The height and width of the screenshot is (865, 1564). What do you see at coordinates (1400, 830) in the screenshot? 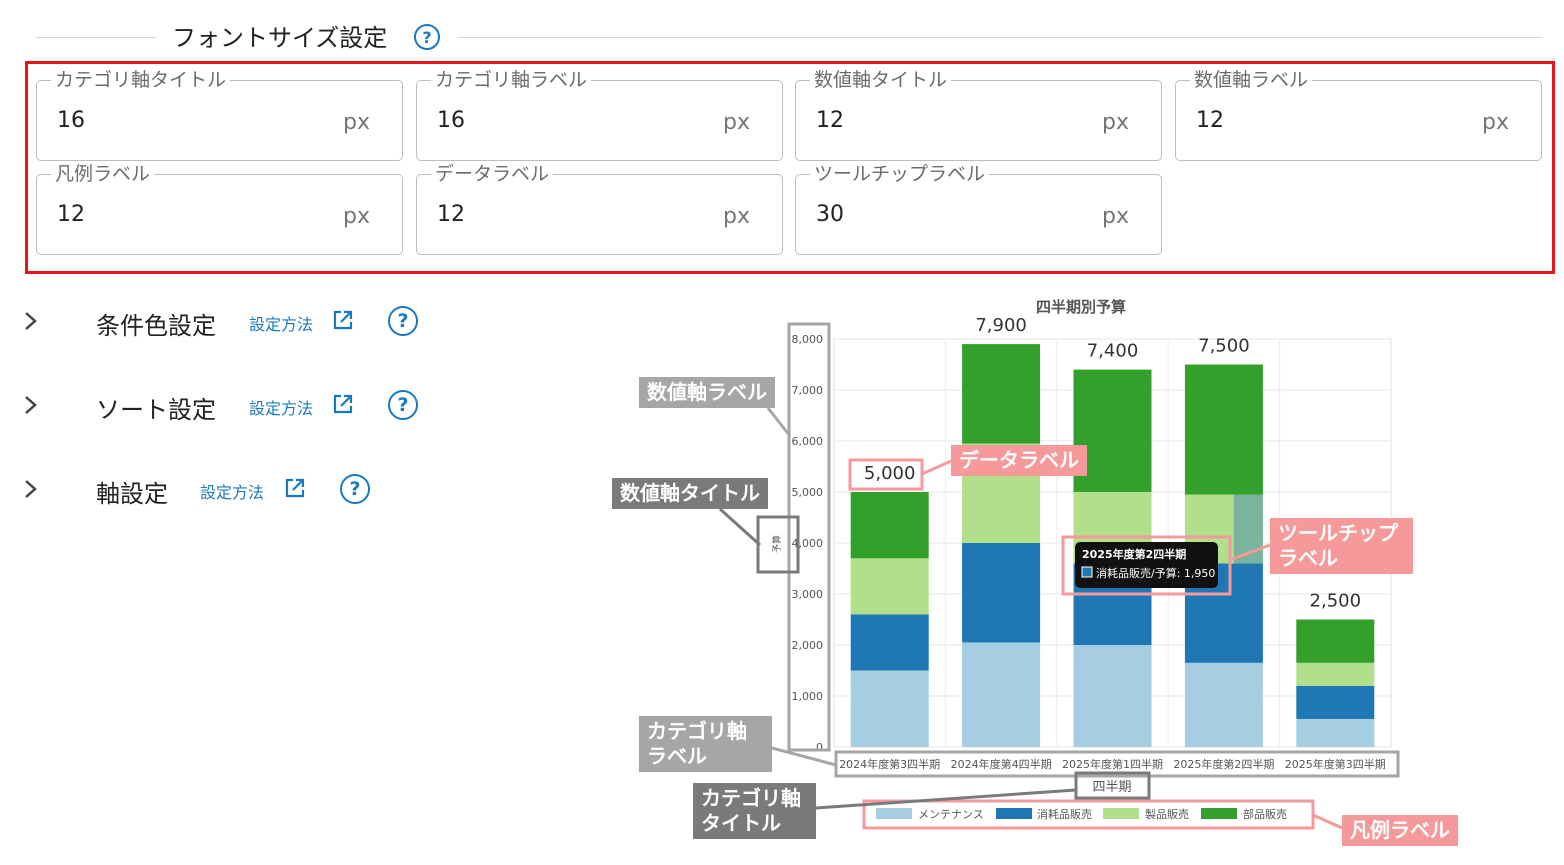
I see `legend-label-callout: 凡例ラベル` at bounding box center [1400, 830].